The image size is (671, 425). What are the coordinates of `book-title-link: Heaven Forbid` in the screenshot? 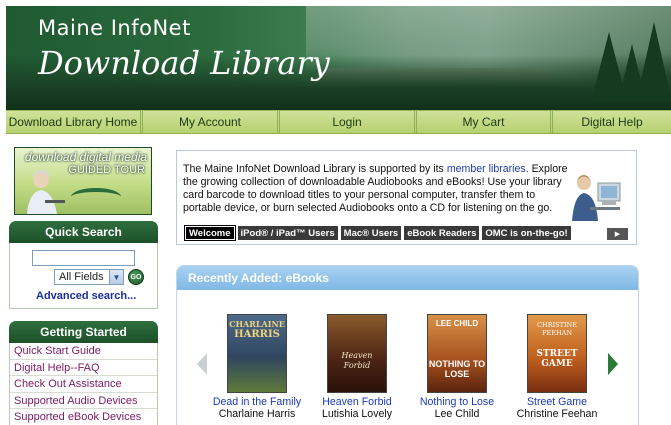 It's located at (357, 402).